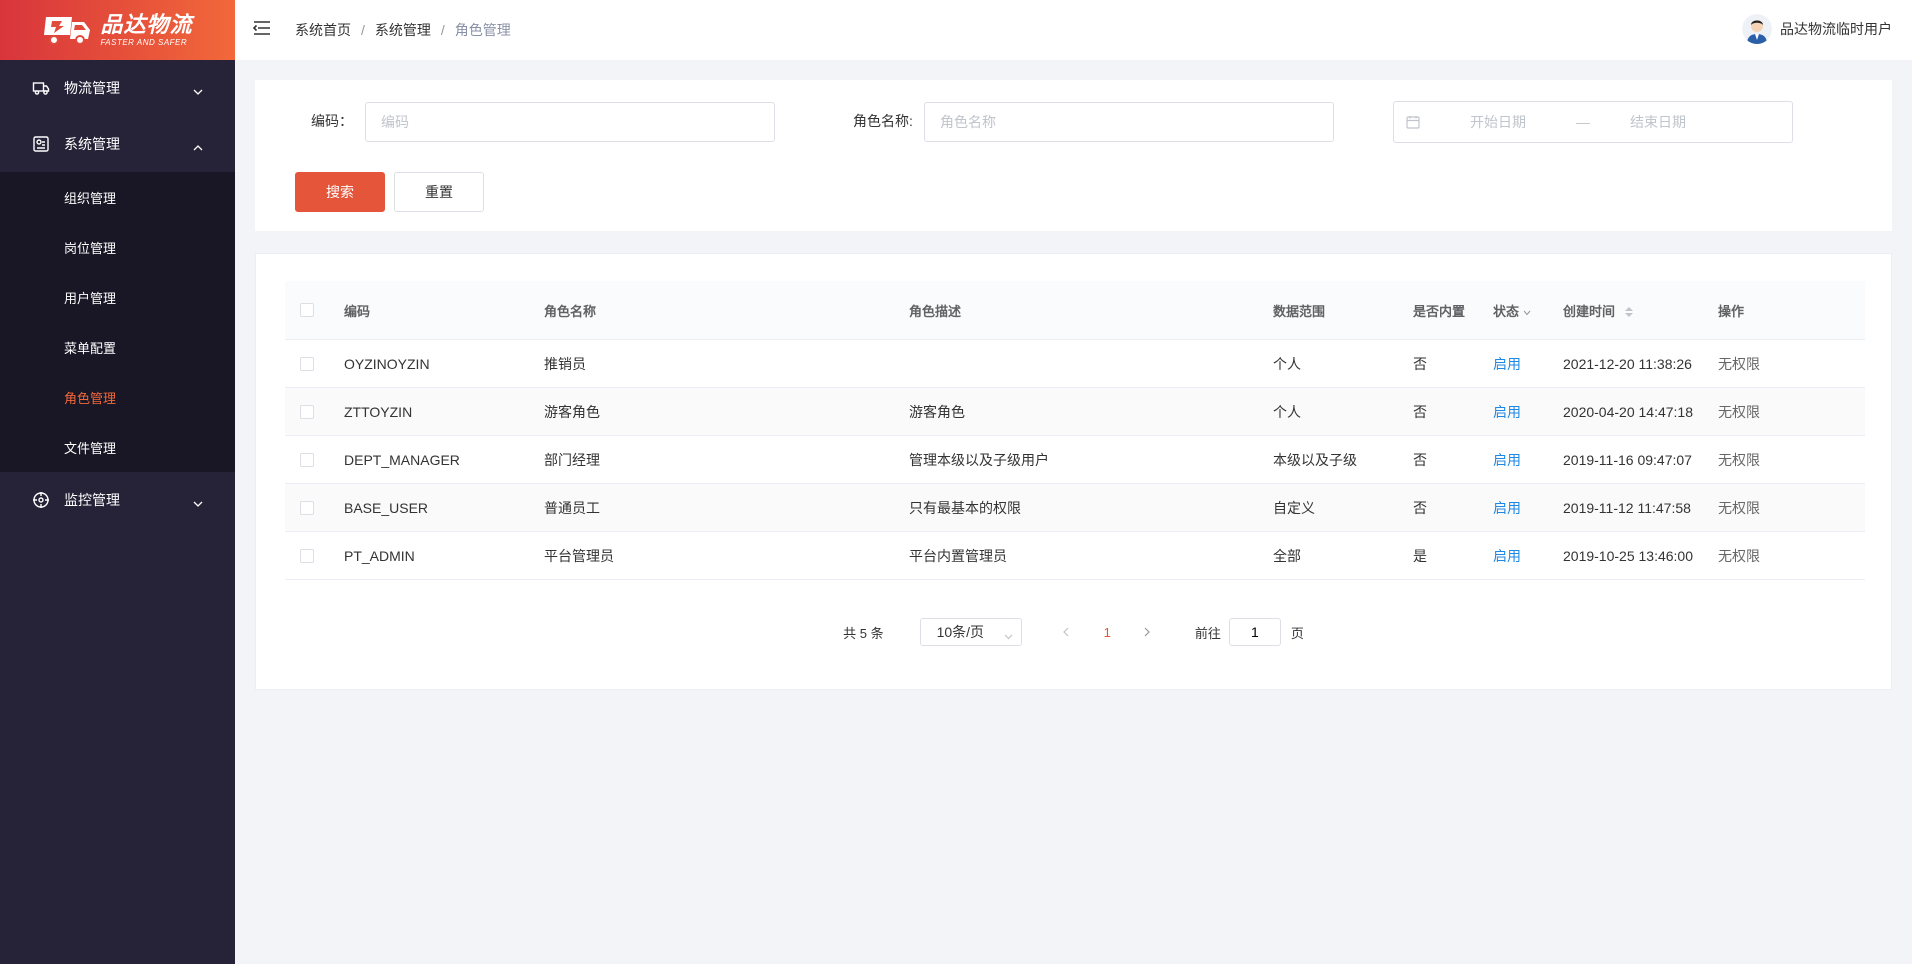 The image size is (1912, 964). What do you see at coordinates (1439, 311) in the screenshot?
I see `header-builtin: 是否内置` at bounding box center [1439, 311].